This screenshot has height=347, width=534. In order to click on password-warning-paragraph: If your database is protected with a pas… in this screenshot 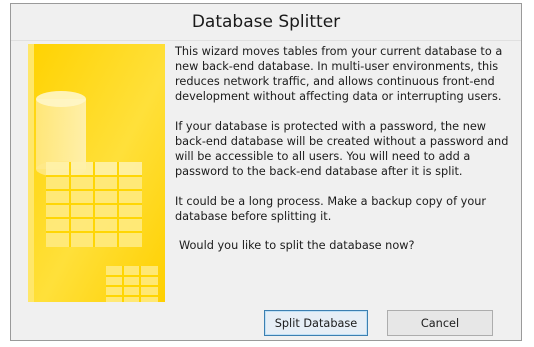, I will do `click(342, 149)`.